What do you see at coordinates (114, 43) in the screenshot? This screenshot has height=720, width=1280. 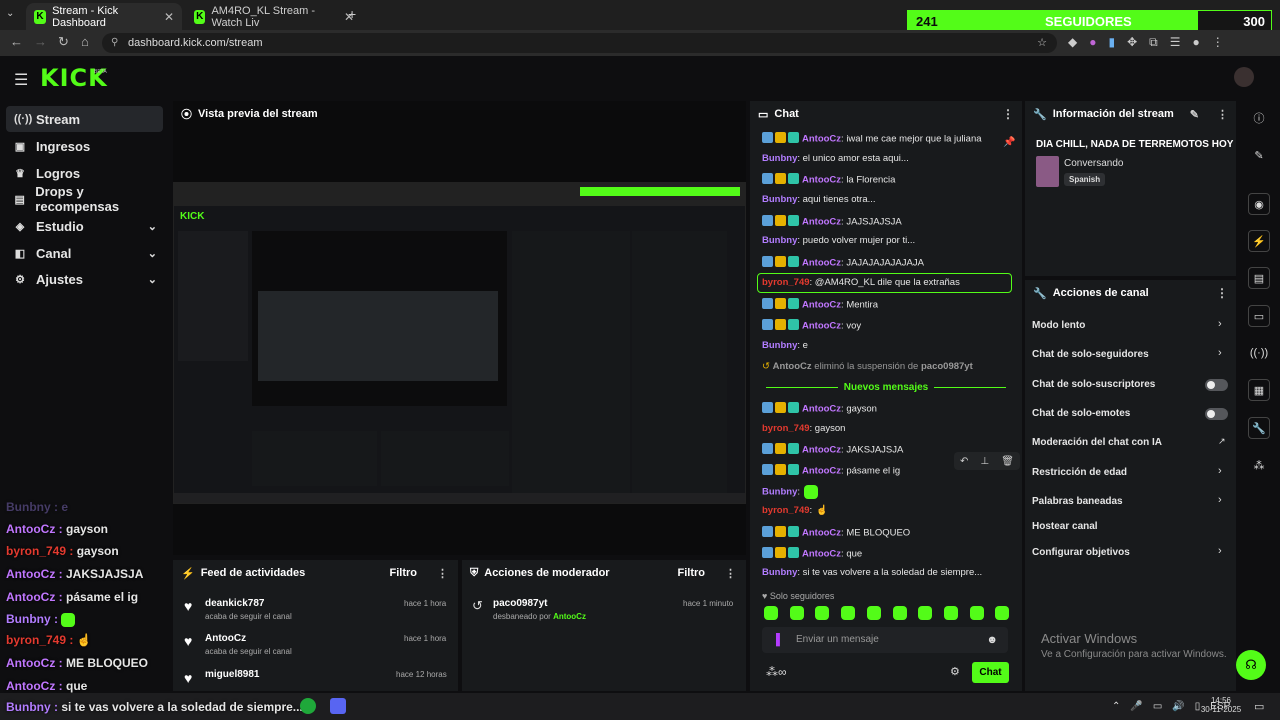 I see `site-info-icon: ⚲` at bounding box center [114, 43].